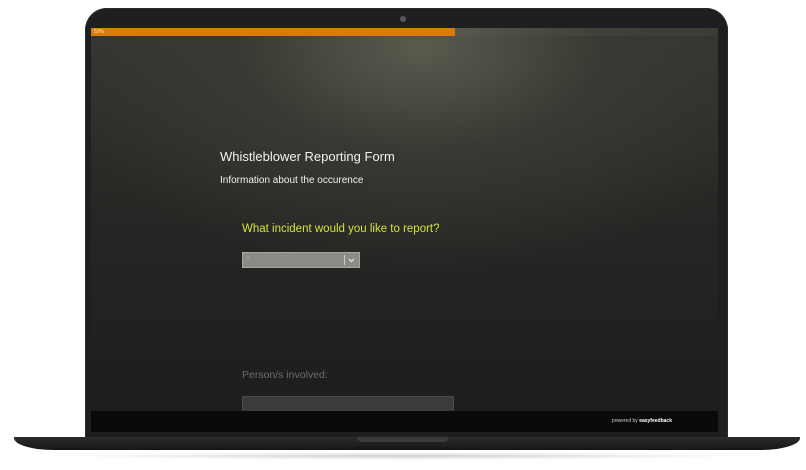  Describe the element at coordinates (403, 439) in the screenshot. I see `laptop-base-notch` at that location.